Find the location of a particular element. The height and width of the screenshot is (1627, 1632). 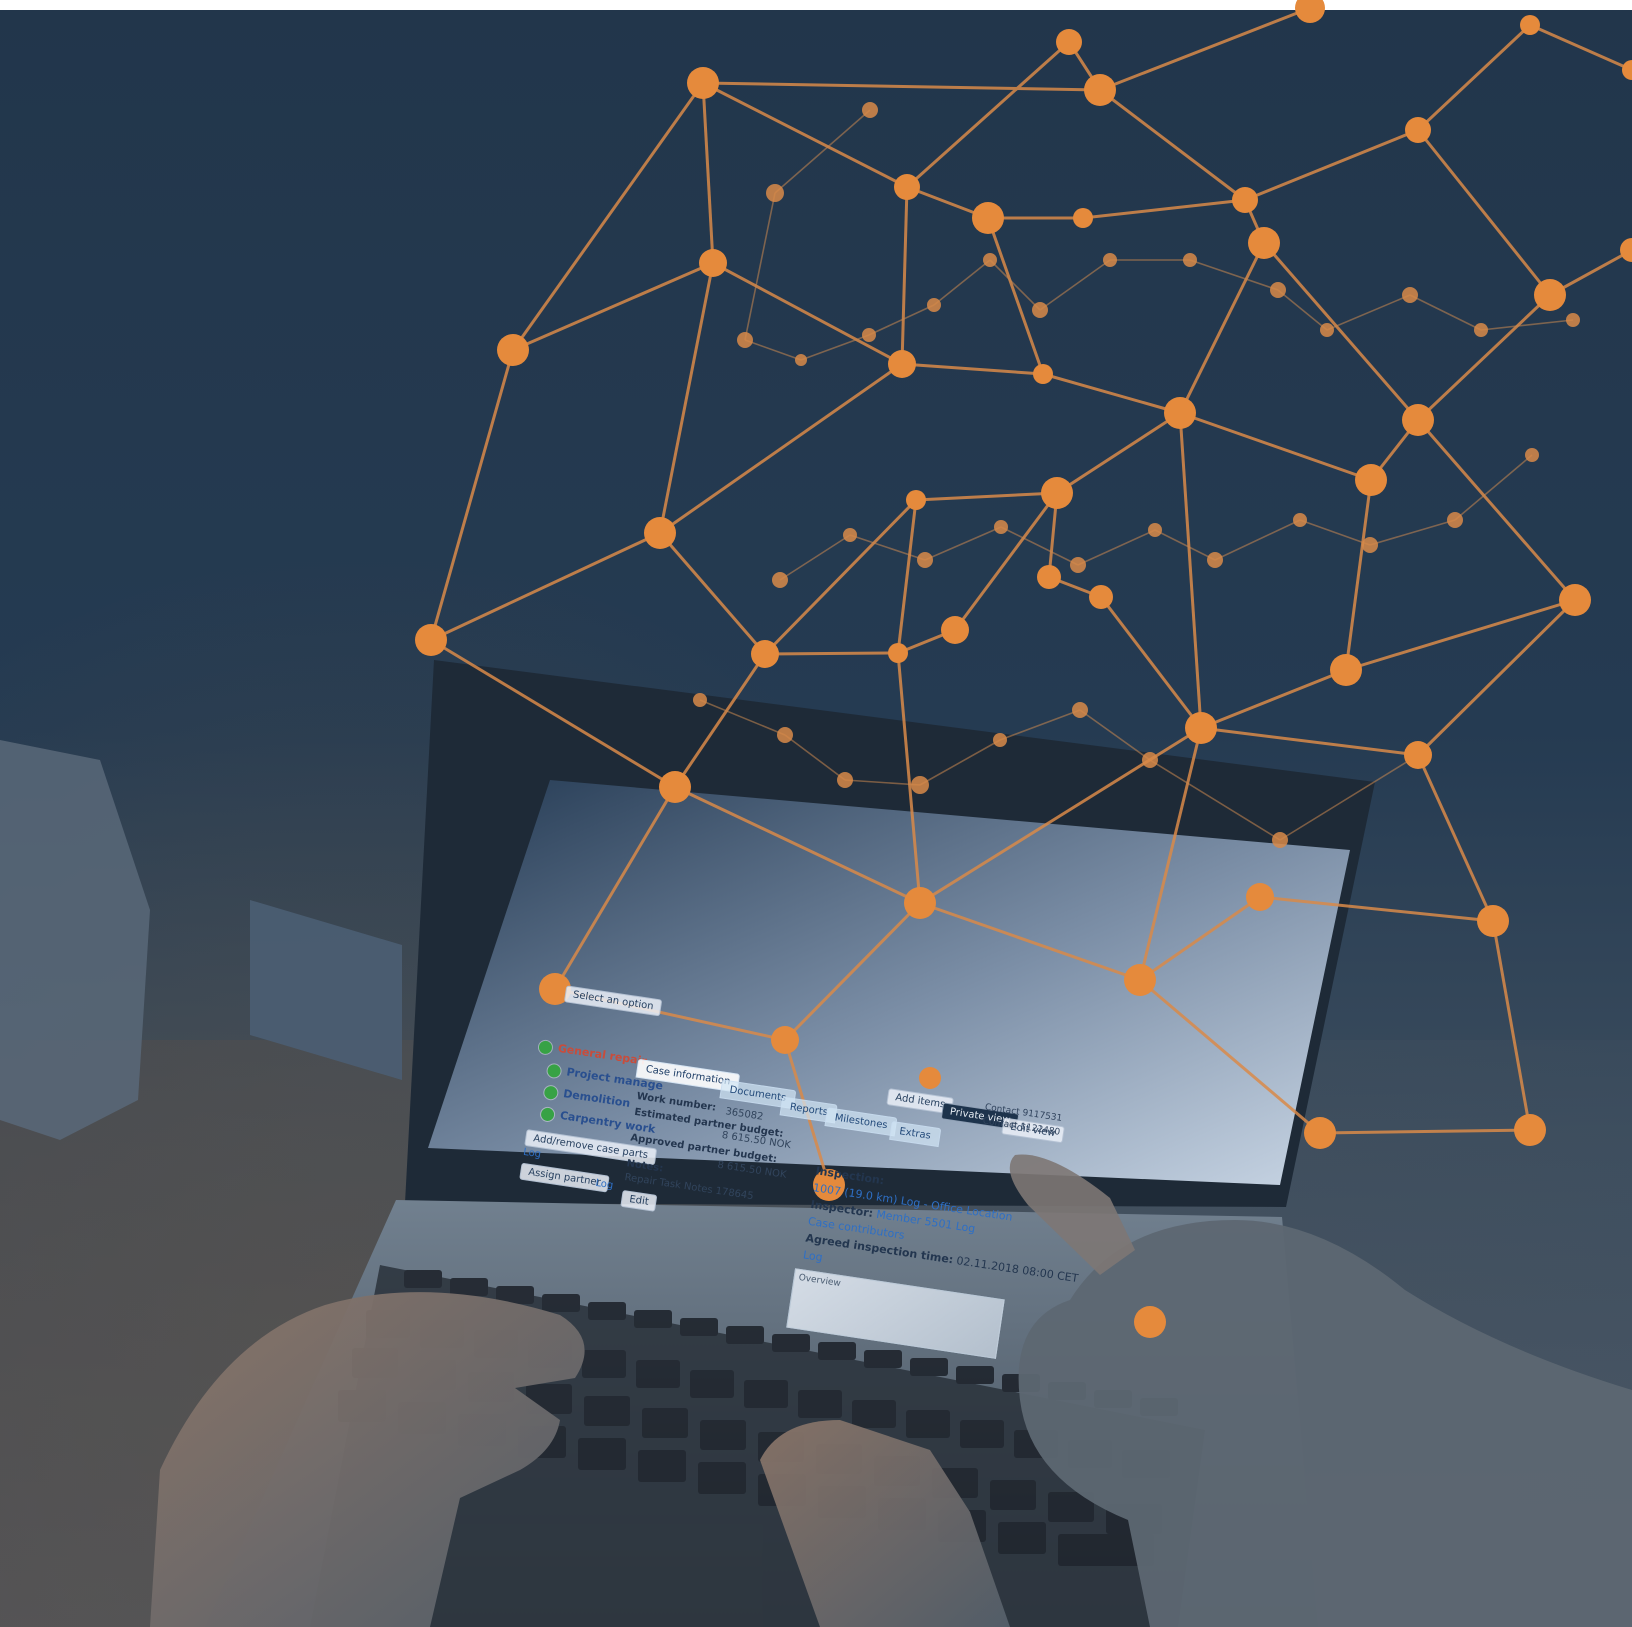

paper-stack is located at coordinates (75, 940).